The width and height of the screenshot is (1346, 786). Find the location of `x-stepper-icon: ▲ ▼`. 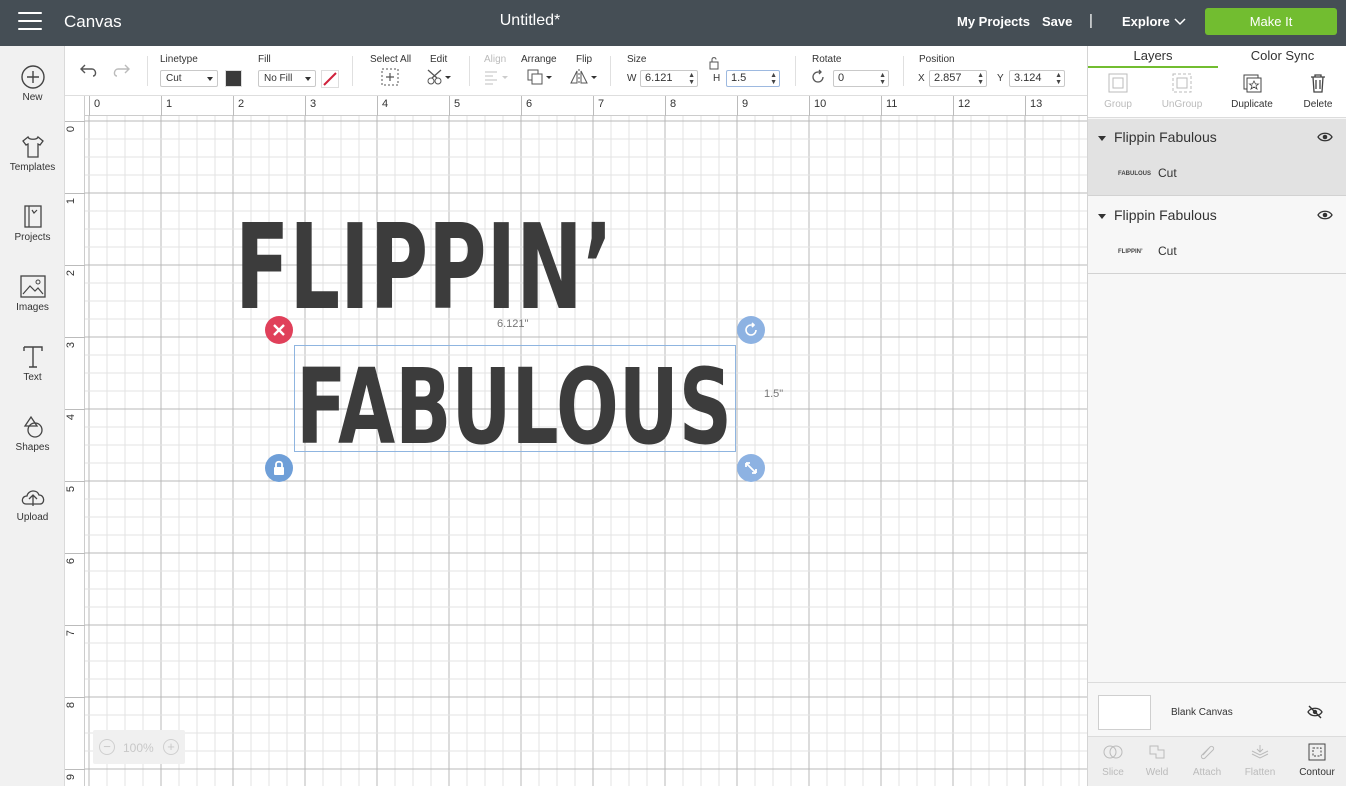

x-stepper-icon: ▲ ▼ is located at coordinates (980, 79).